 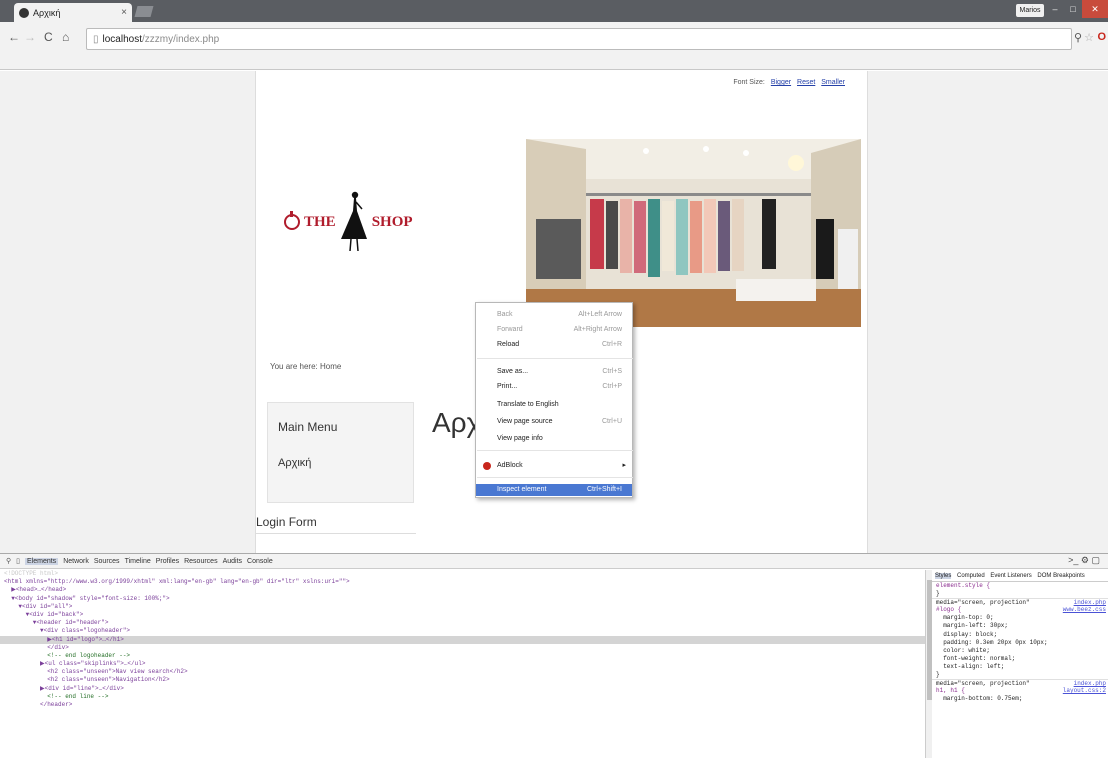 I want to click on dom-line: ▼<div id="back">, so click(x=464, y=615).